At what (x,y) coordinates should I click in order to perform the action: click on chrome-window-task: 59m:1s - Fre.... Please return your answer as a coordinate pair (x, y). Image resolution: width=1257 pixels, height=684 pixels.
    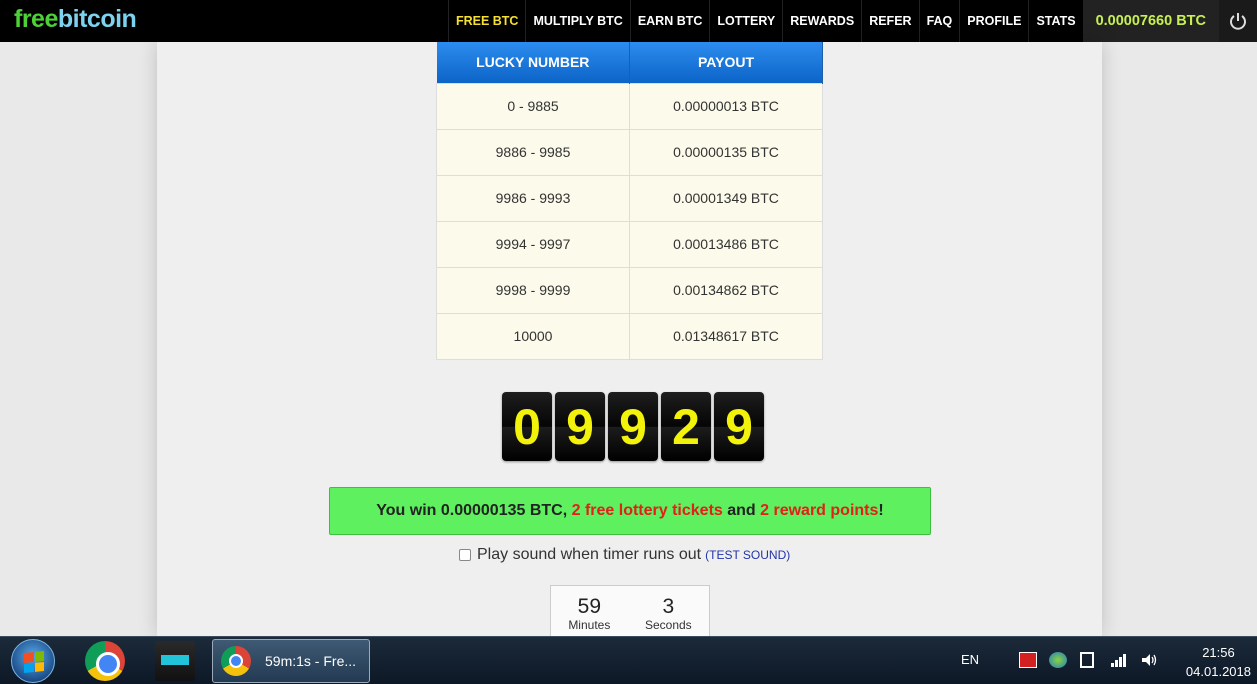
    Looking at the image, I should click on (291, 661).